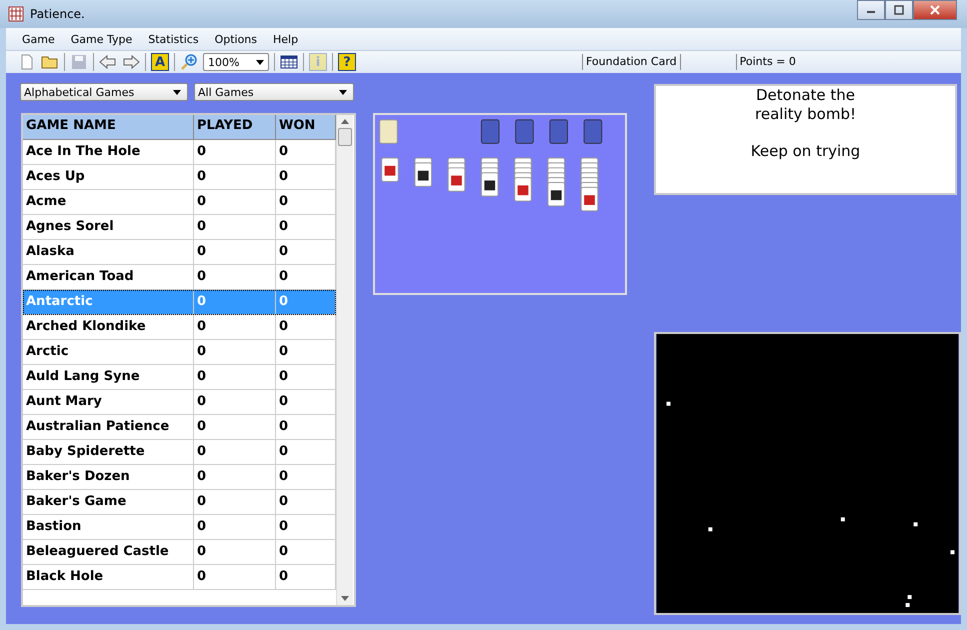 The image size is (967, 630). Describe the element at coordinates (38, 39) in the screenshot. I see `menu-item: Game` at that location.